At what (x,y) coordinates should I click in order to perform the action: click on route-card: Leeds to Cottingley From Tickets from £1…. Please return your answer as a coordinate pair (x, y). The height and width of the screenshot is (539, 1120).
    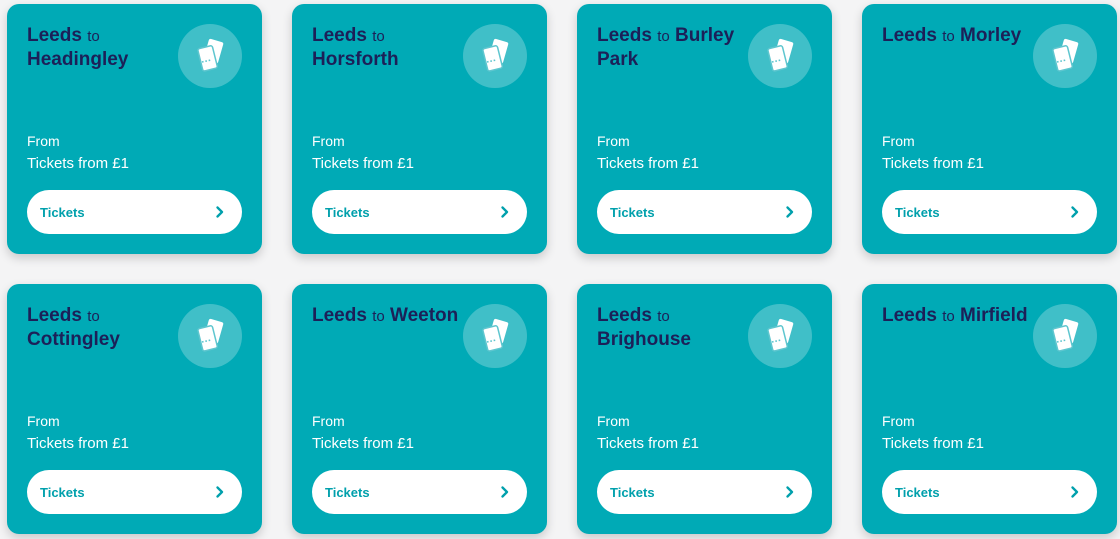
    Looking at the image, I should click on (134, 409).